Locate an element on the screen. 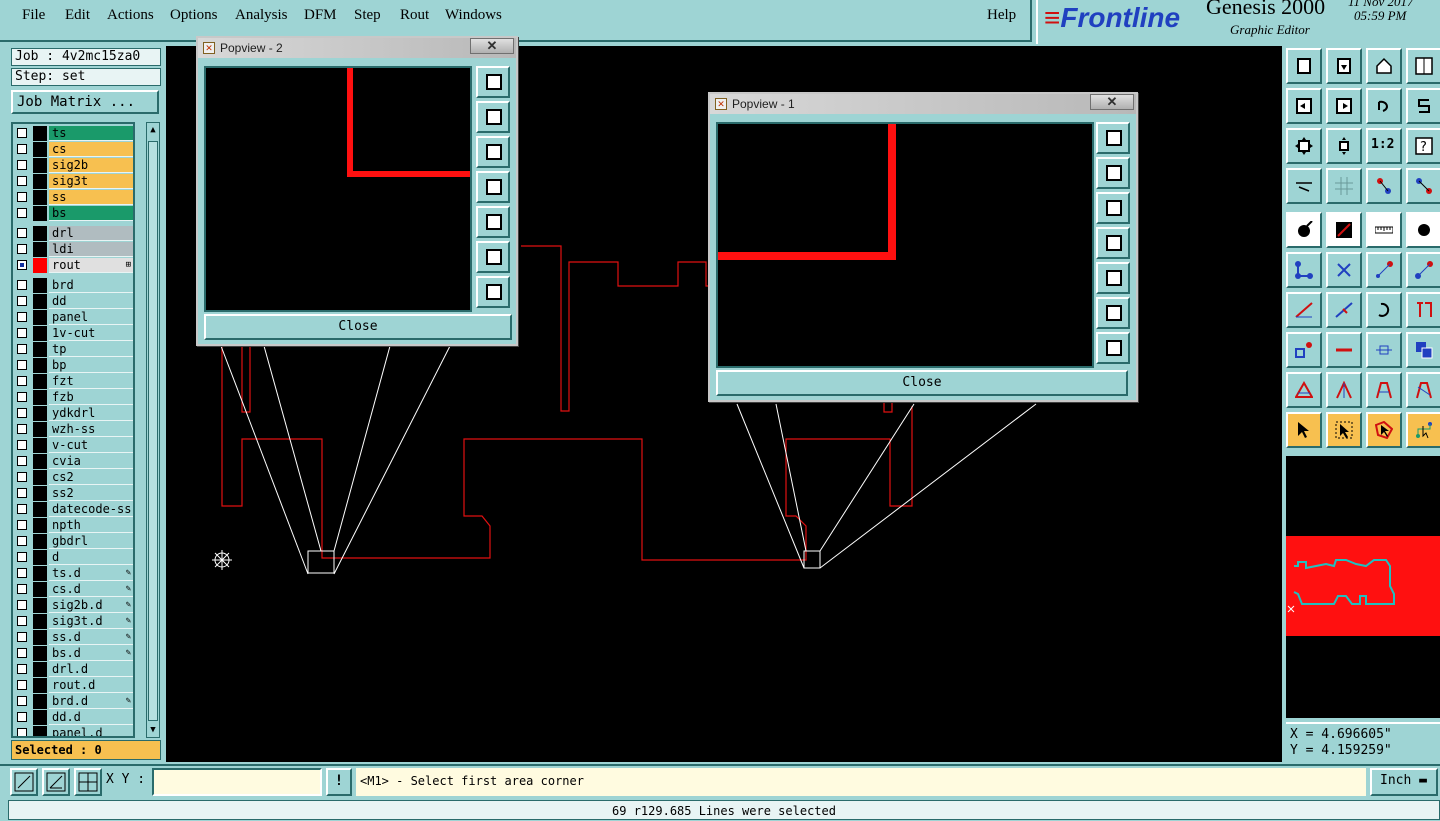 The width and height of the screenshot is (1440, 821). grid-icon is located at coordinates (1344, 186).